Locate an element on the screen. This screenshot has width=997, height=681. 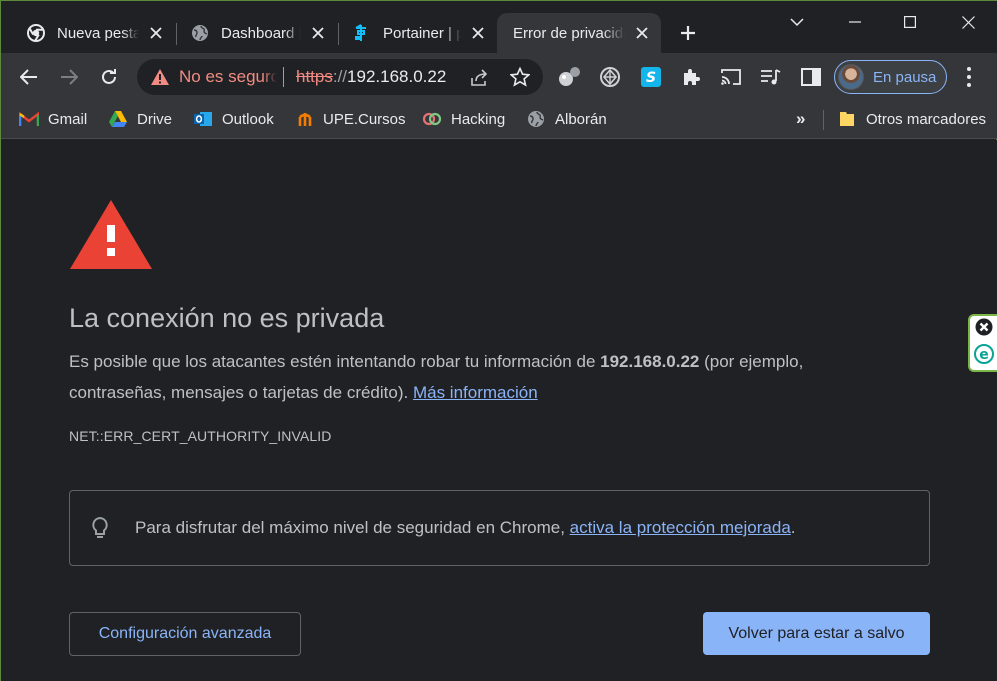
side-extension-widget: e is located at coordinates (982, 343).